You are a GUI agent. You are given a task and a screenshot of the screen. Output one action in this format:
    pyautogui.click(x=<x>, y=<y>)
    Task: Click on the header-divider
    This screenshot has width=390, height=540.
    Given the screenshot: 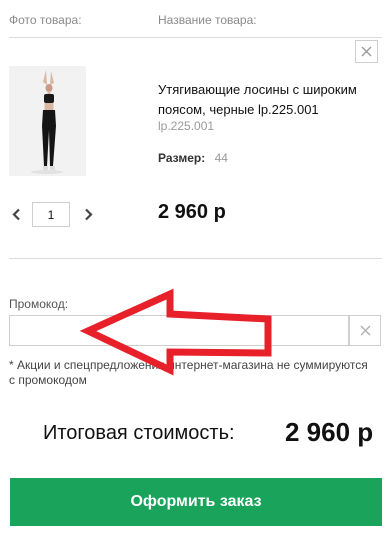 What is the action you would take?
    pyautogui.click(x=195, y=37)
    